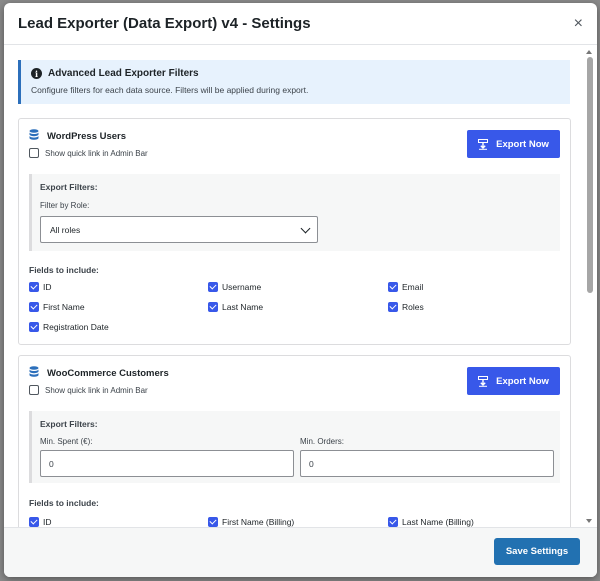  What do you see at coordinates (405, 287) in the screenshot?
I see `field-checkbox-email: Email` at bounding box center [405, 287].